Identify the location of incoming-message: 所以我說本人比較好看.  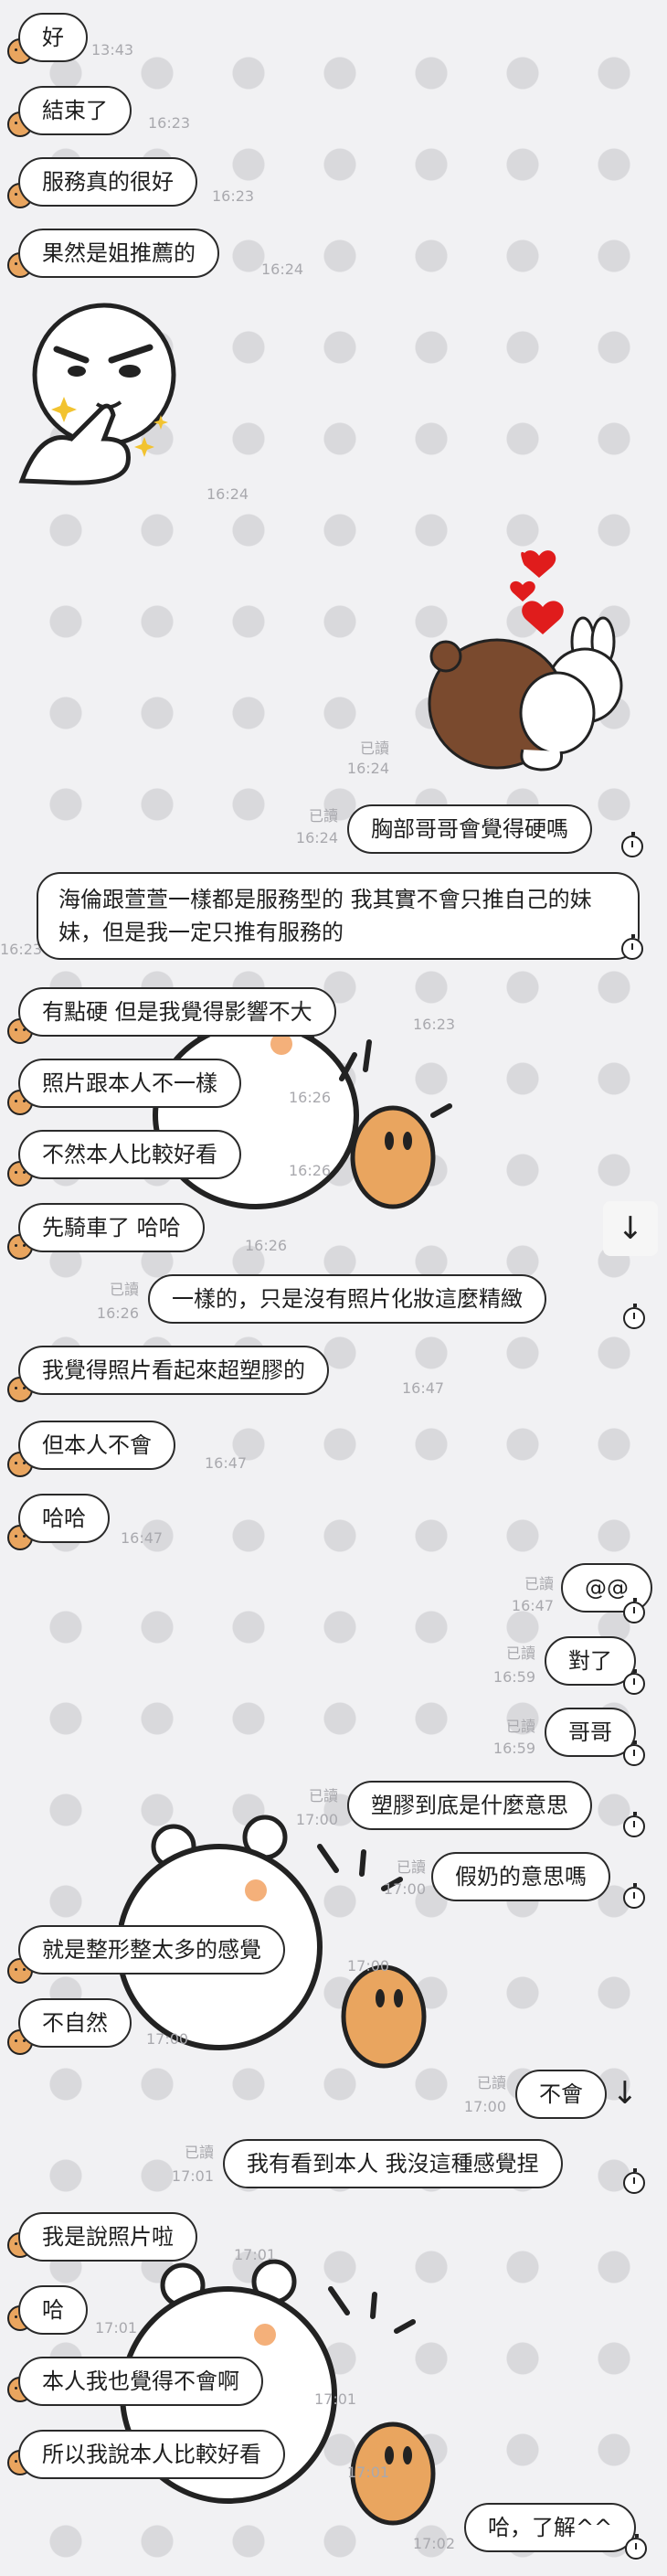
(151, 2454).